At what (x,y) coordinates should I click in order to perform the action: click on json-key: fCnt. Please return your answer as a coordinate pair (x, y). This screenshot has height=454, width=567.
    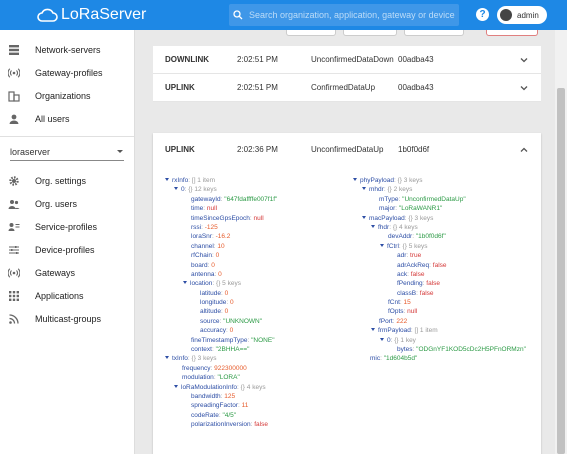
    Looking at the image, I should click on (394, 303).